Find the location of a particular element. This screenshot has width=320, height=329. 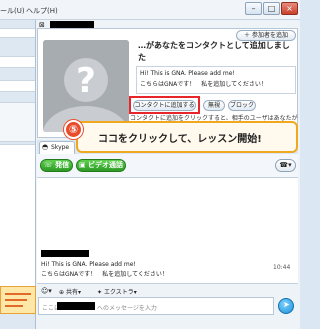

extras-menu: ✦ エクストラ▾ is located at coordinates (117, 291).